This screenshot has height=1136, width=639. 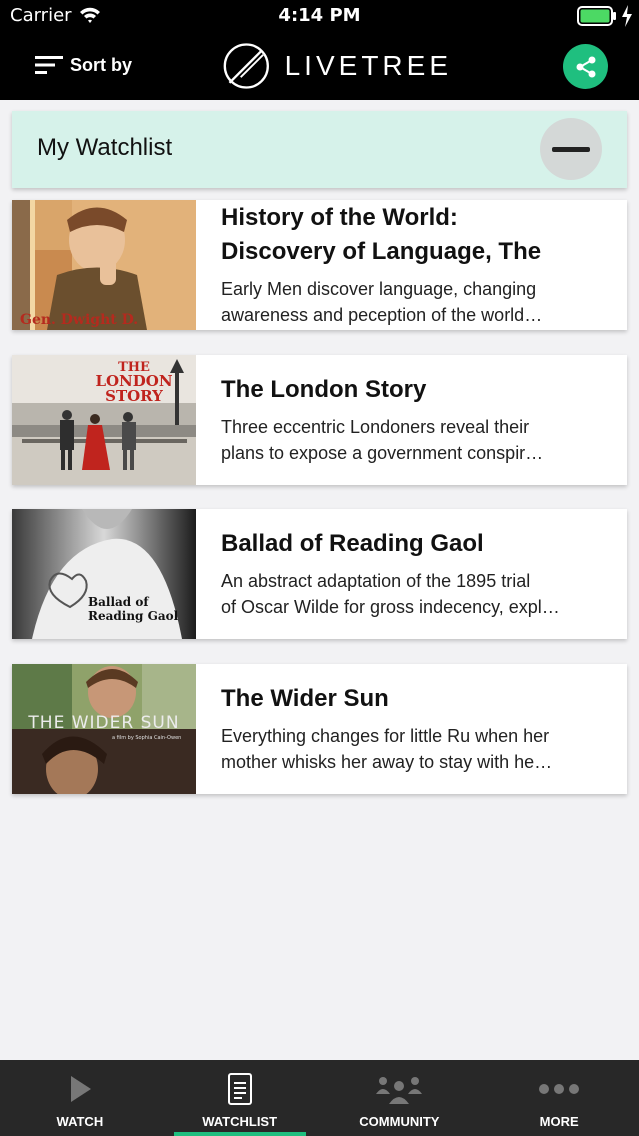 I want to click on tab-label: WATCHLIST, so click(x=240, y=1121).